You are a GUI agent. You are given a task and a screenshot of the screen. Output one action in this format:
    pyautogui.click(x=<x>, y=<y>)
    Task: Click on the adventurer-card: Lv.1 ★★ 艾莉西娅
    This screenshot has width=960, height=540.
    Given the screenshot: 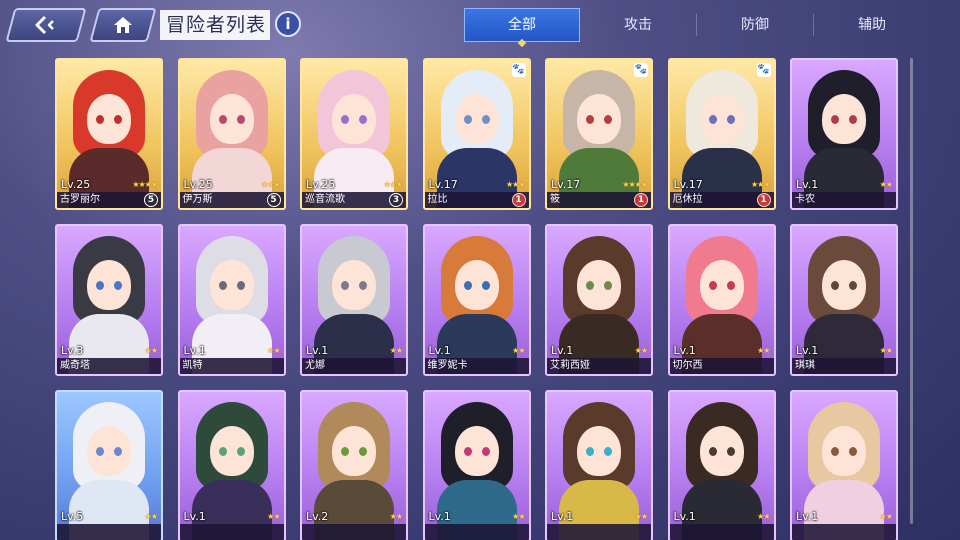 What is the action you would take?
    pyautogui.click(x=599, y=300)
    